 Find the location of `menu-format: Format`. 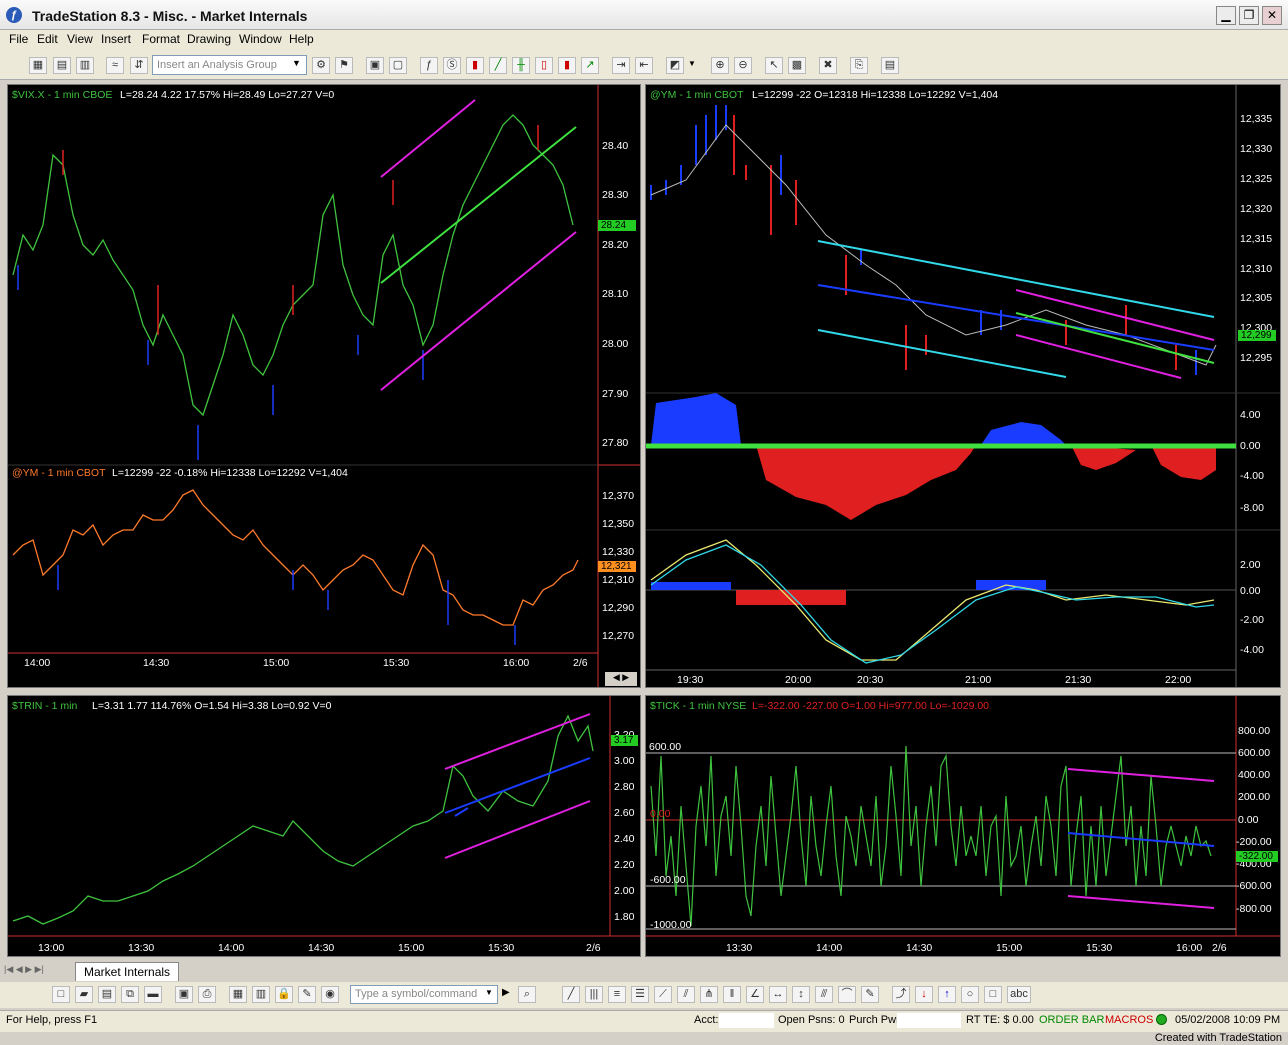

menu-format: Format is located at coordinates (161, 39).